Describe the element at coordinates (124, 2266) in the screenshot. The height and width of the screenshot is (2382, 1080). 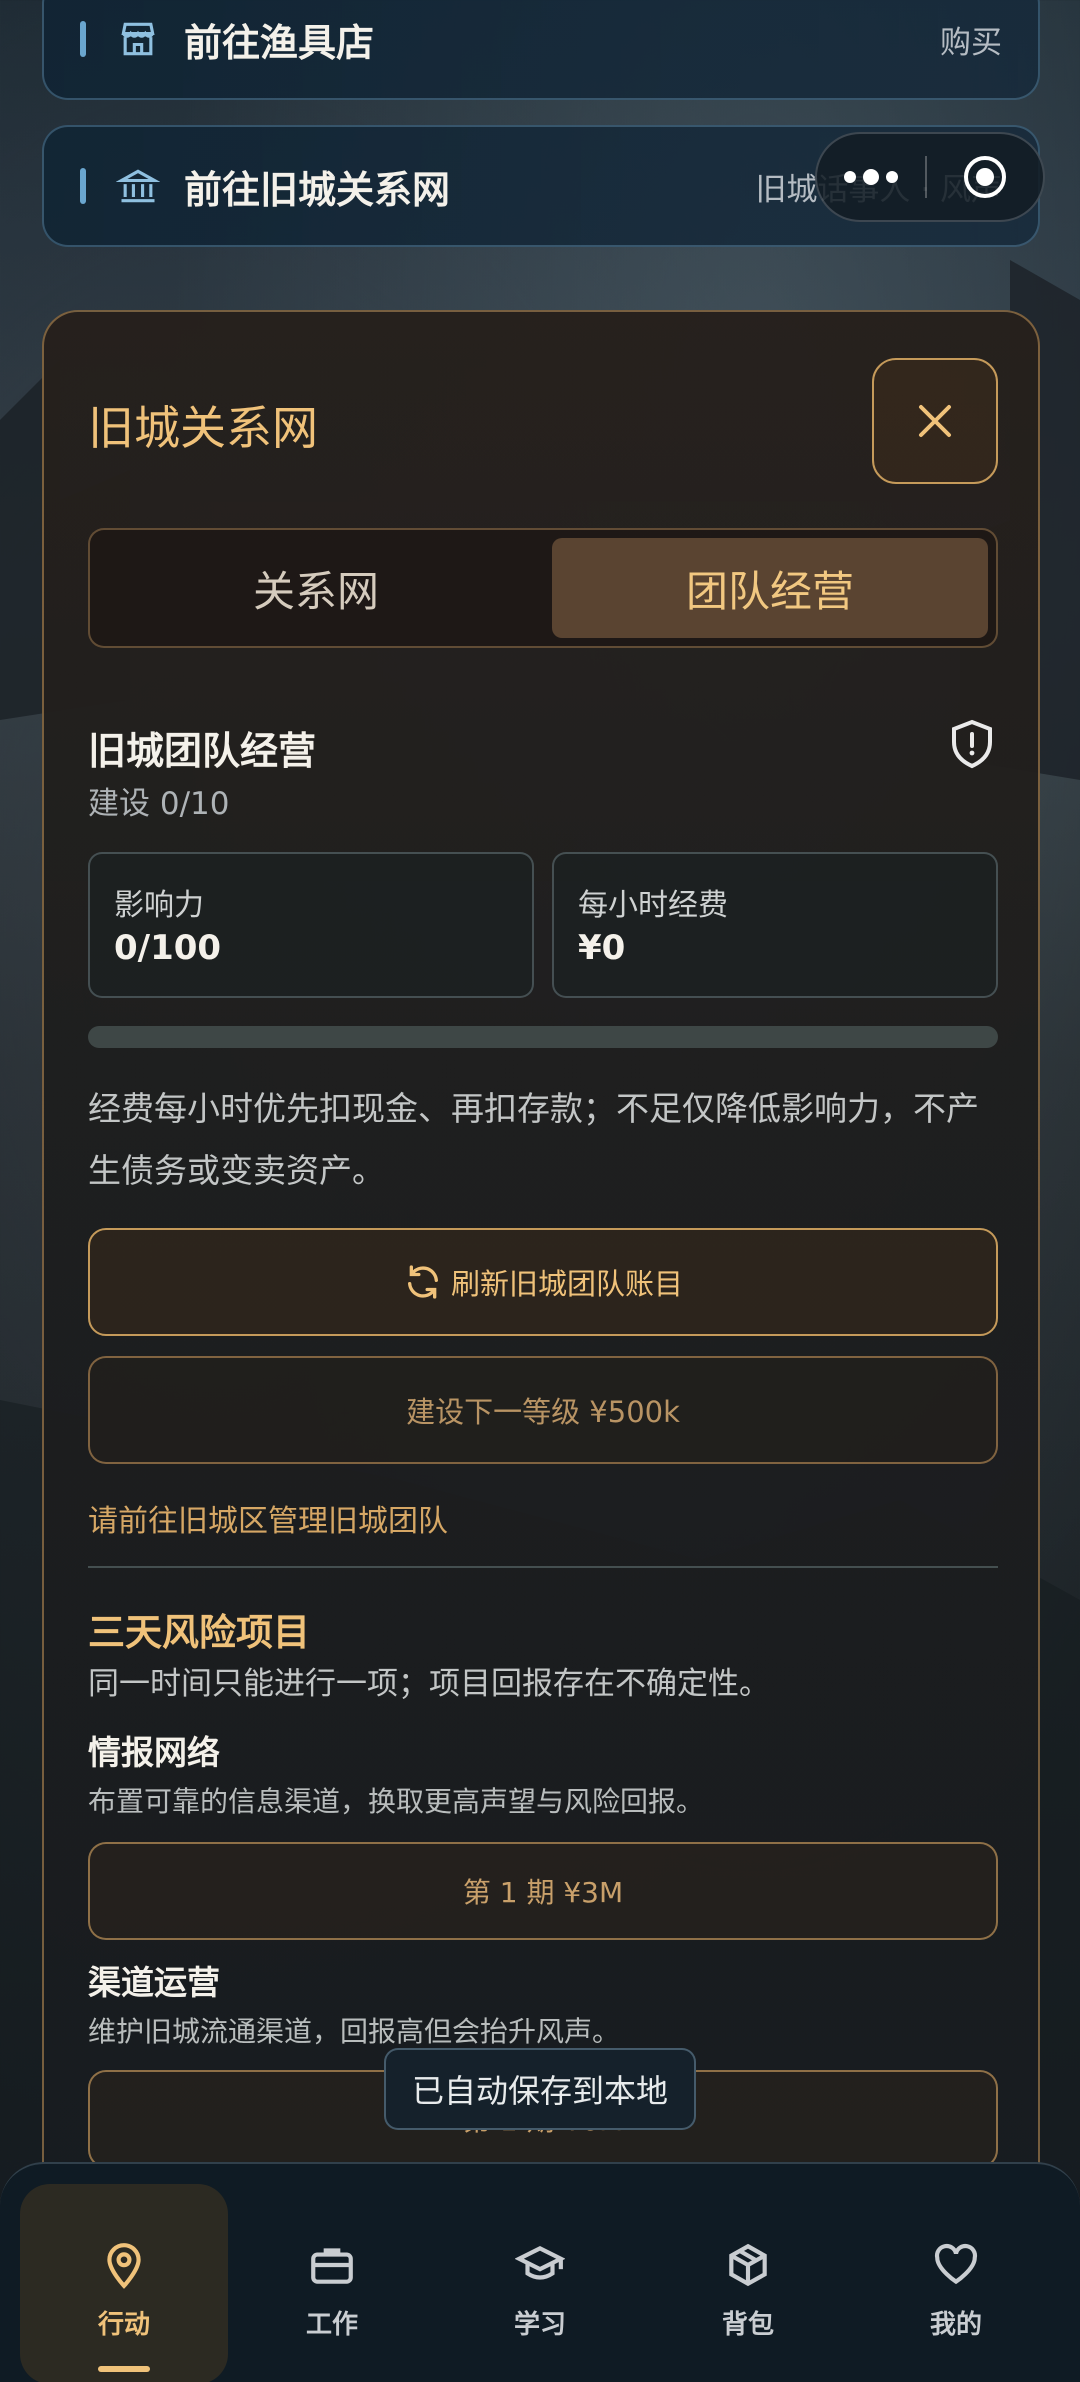
I see `location-pin-icon` at that location.